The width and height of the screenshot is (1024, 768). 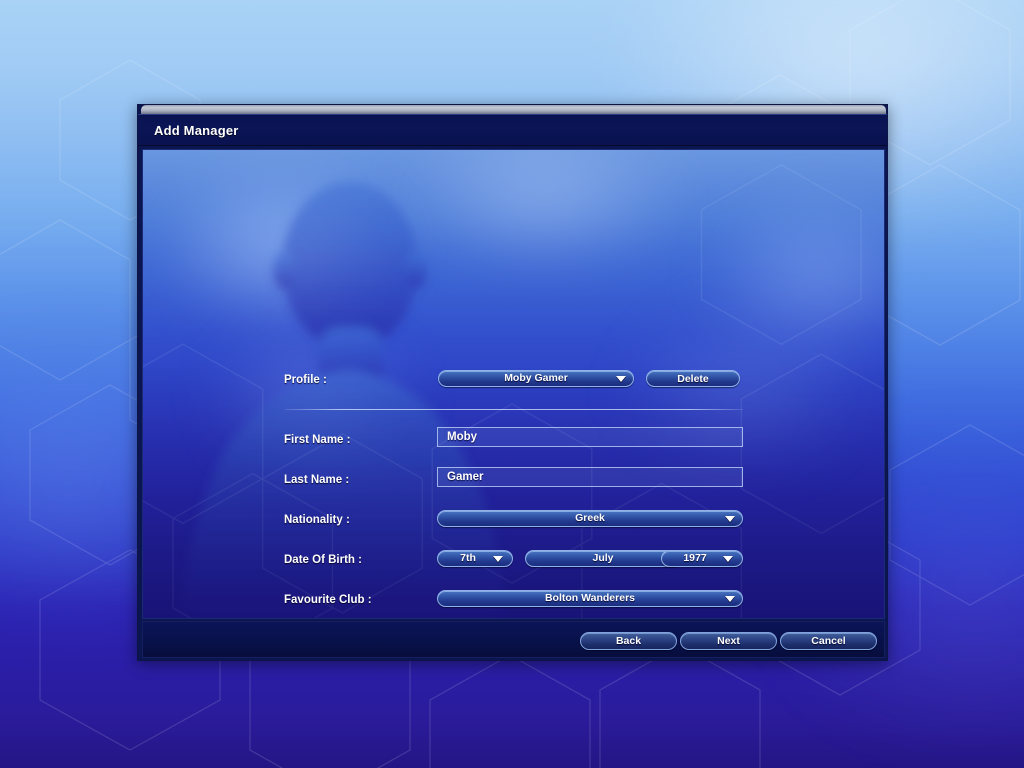 I want to click on profile-select-value: Moby Gamer, so click(x=536, y=378).